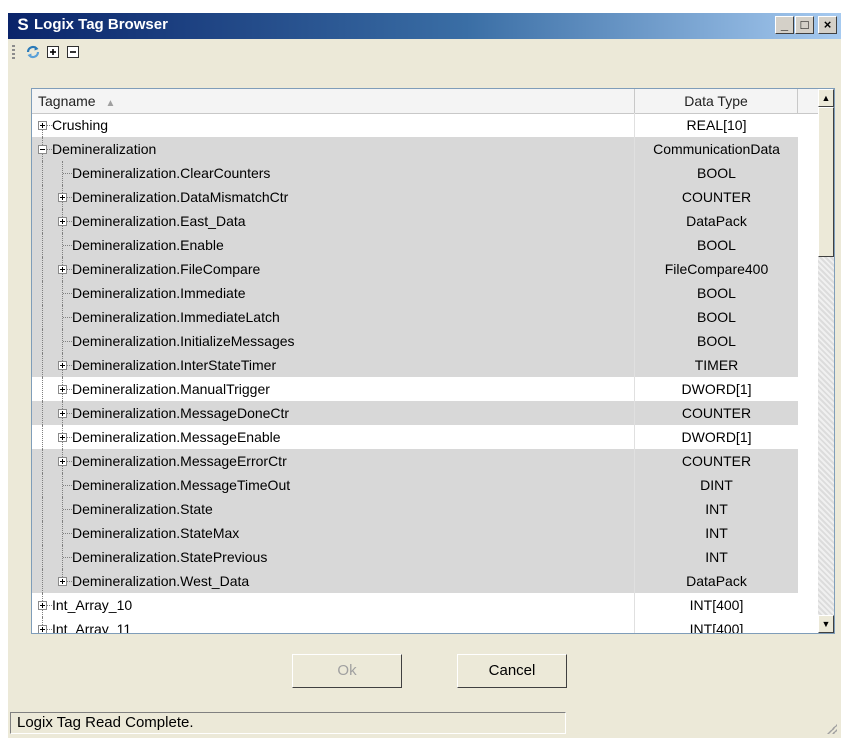 The height and width of the screenshot is (738, 841). I want to click on vertical-scrollbar: ▲ ▼, so click(826, 361).